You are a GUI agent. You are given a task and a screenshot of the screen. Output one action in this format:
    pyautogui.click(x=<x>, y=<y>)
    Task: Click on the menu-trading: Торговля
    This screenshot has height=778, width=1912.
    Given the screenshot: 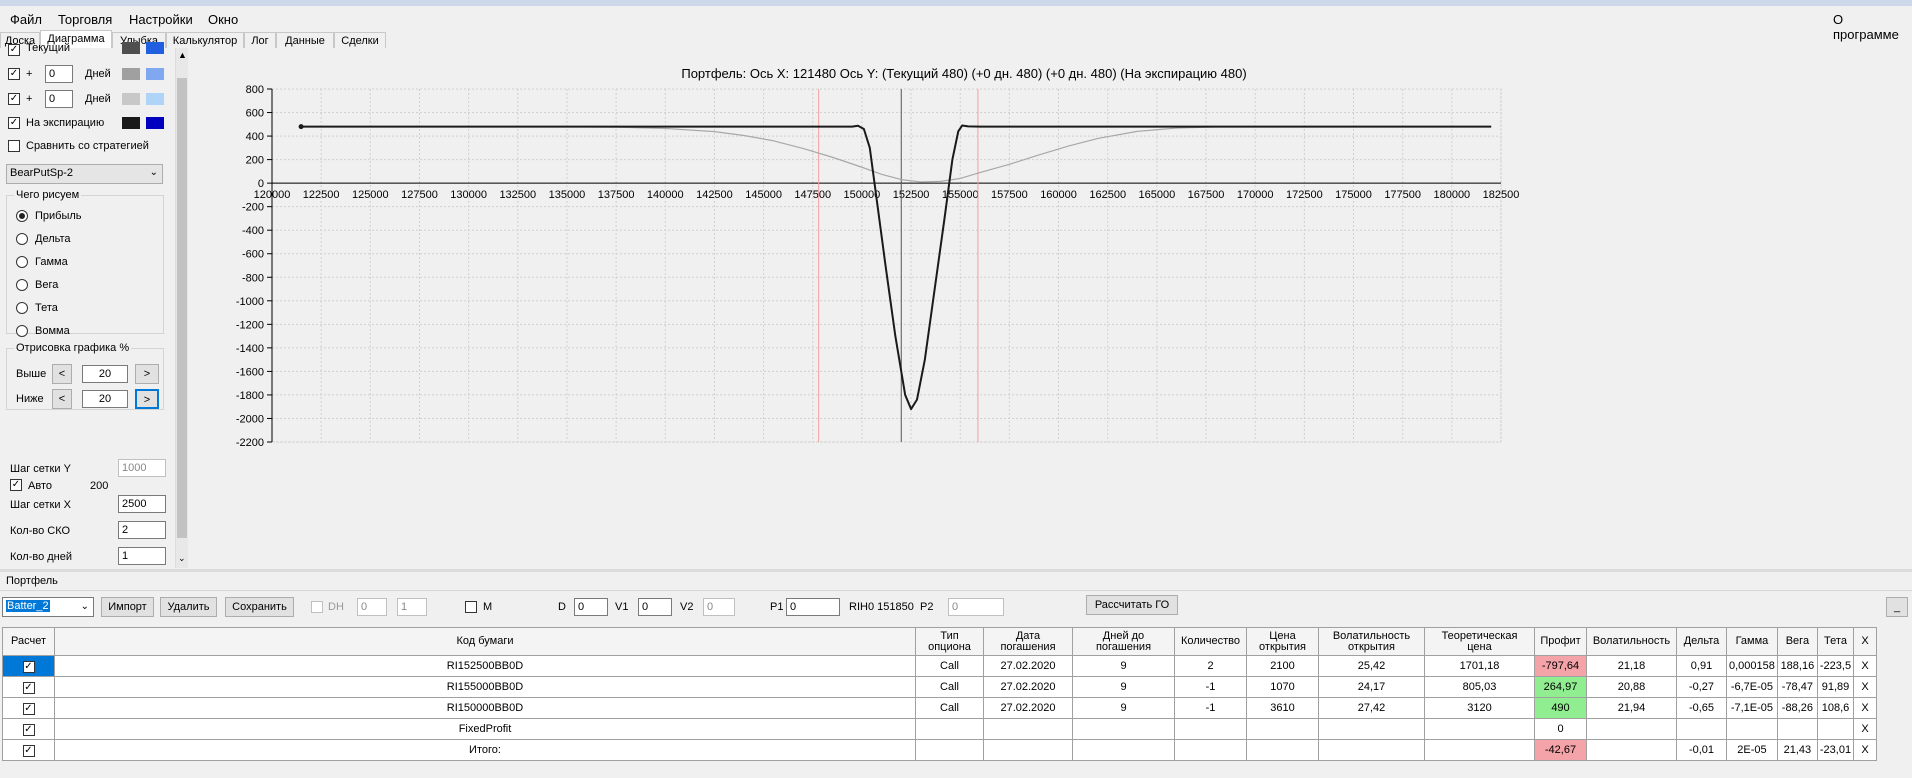 What is the action you would take?
    pyautogui.click(x=85, y=19)
    